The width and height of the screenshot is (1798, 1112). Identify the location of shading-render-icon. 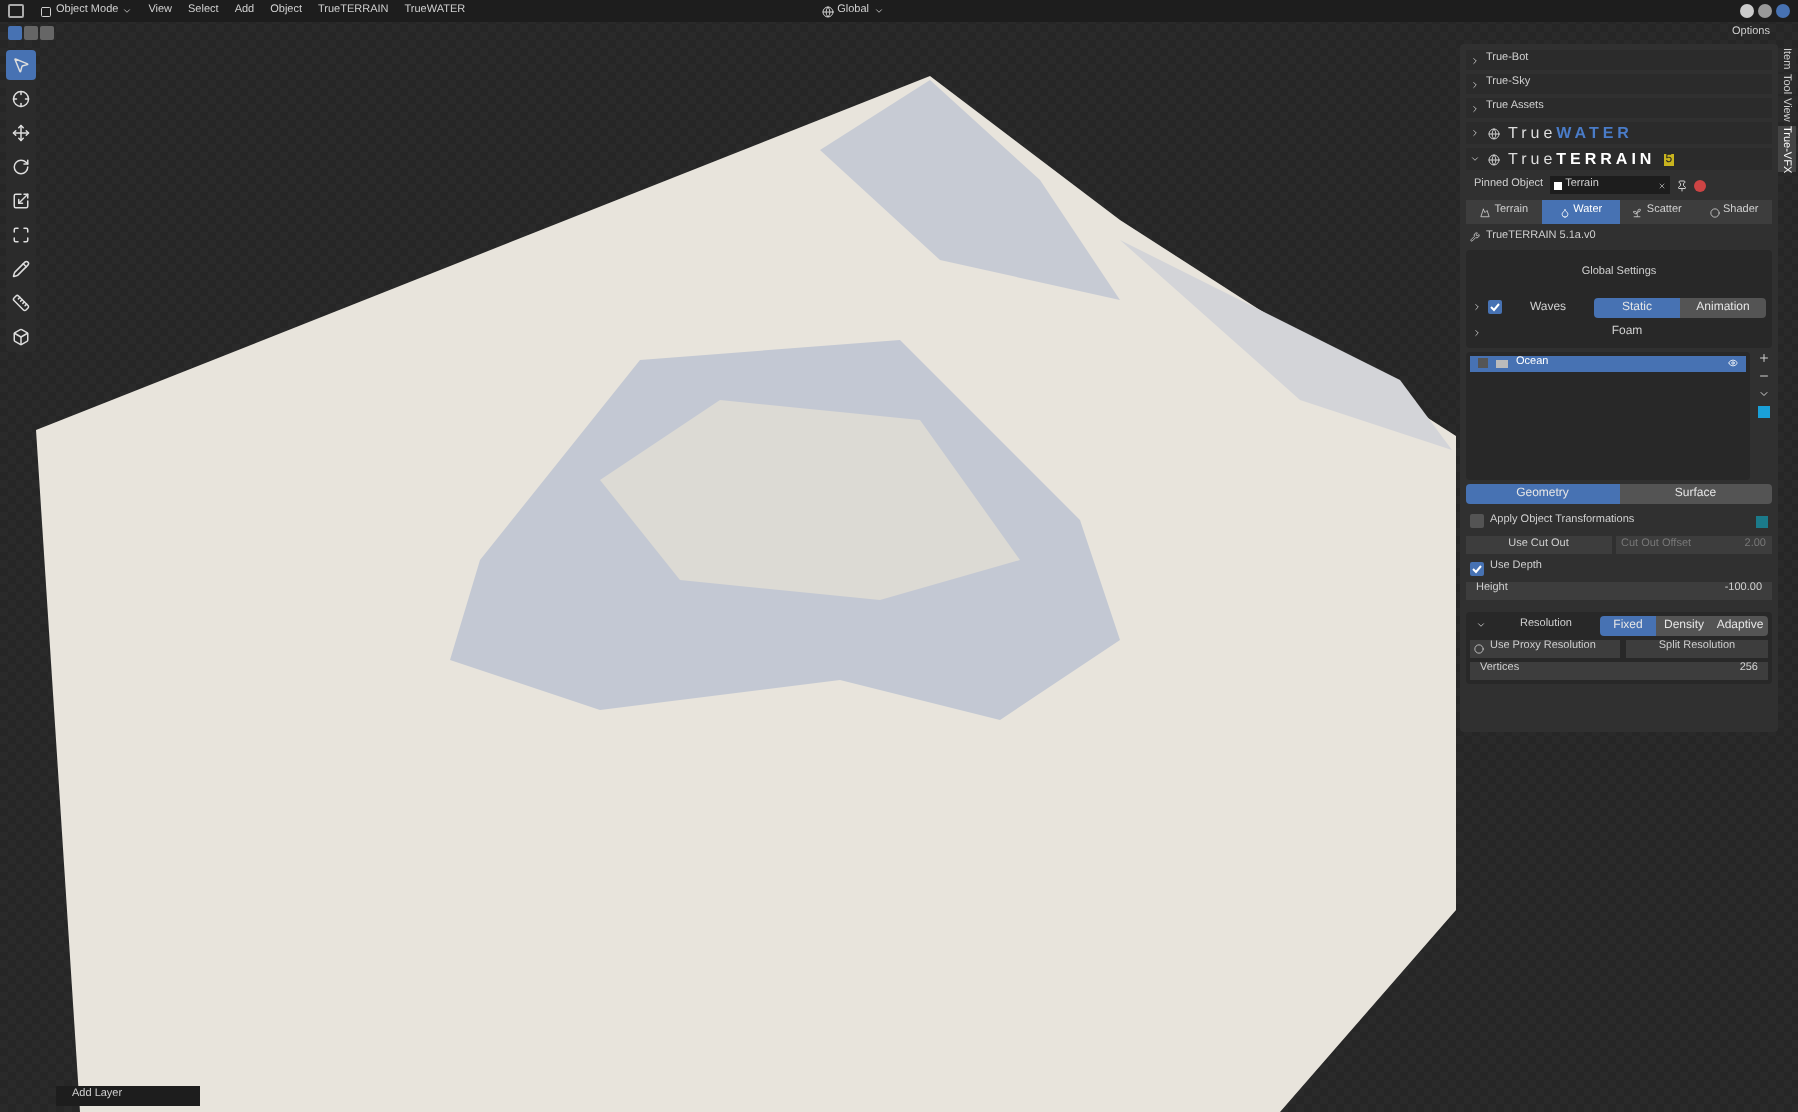
(1783, 11).